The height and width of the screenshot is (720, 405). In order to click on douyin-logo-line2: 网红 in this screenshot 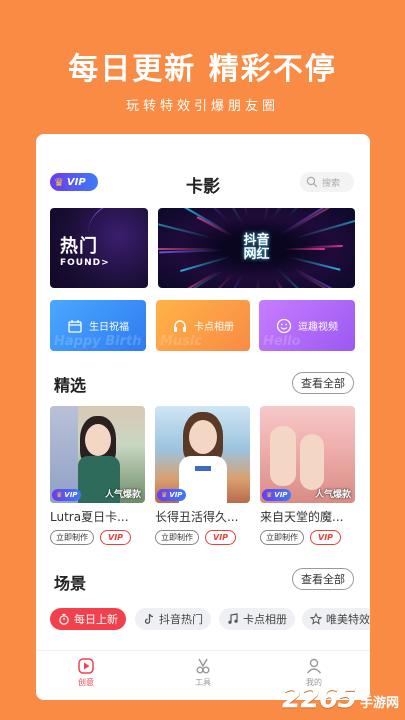, I will do `click(256, 254)`.